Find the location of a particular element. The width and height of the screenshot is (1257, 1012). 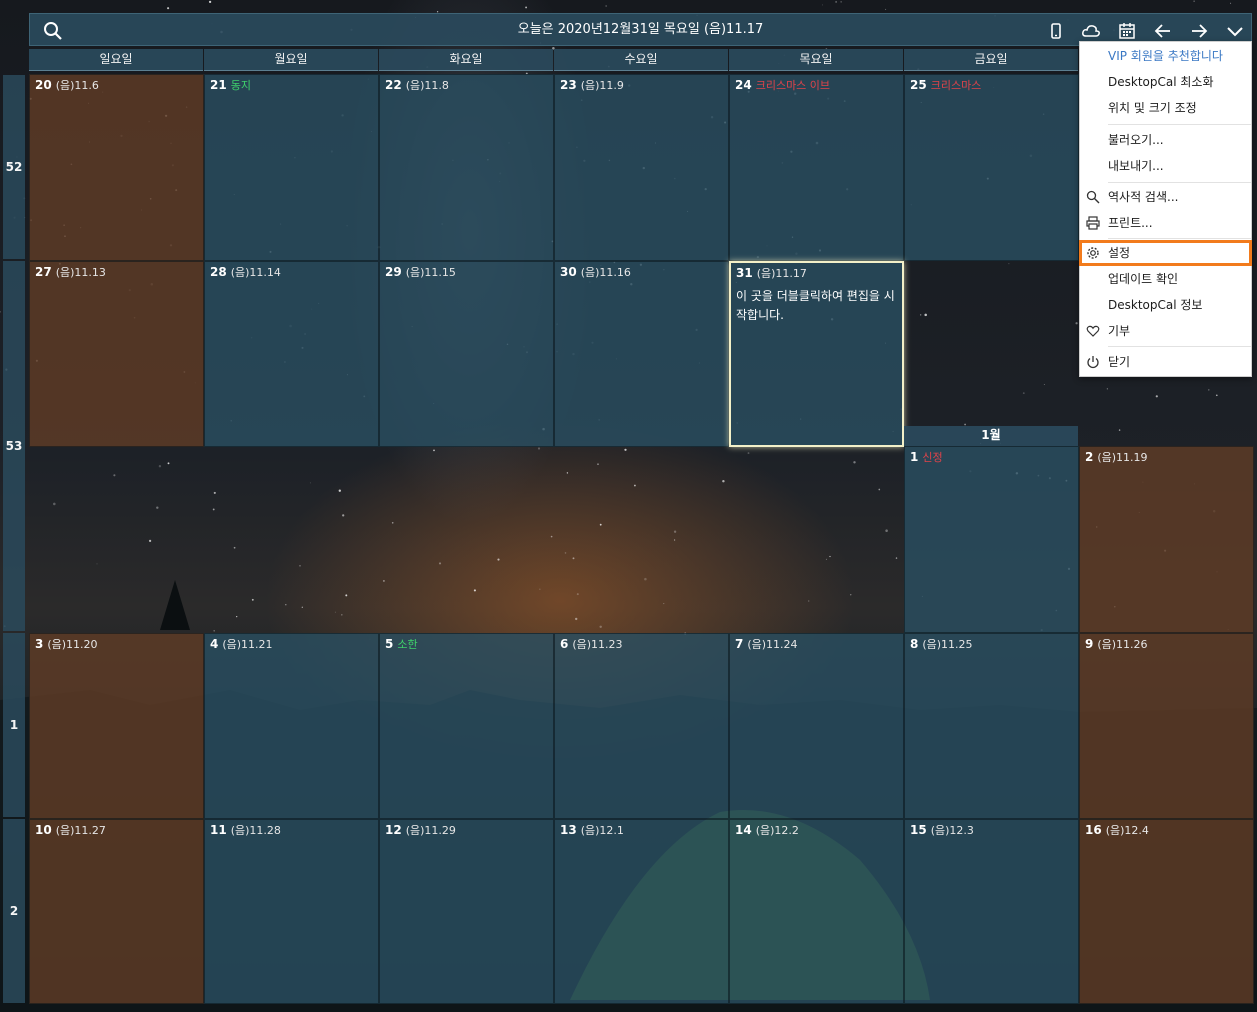

lunar-date: (음)11.9 is located at coordinates (602, 85).